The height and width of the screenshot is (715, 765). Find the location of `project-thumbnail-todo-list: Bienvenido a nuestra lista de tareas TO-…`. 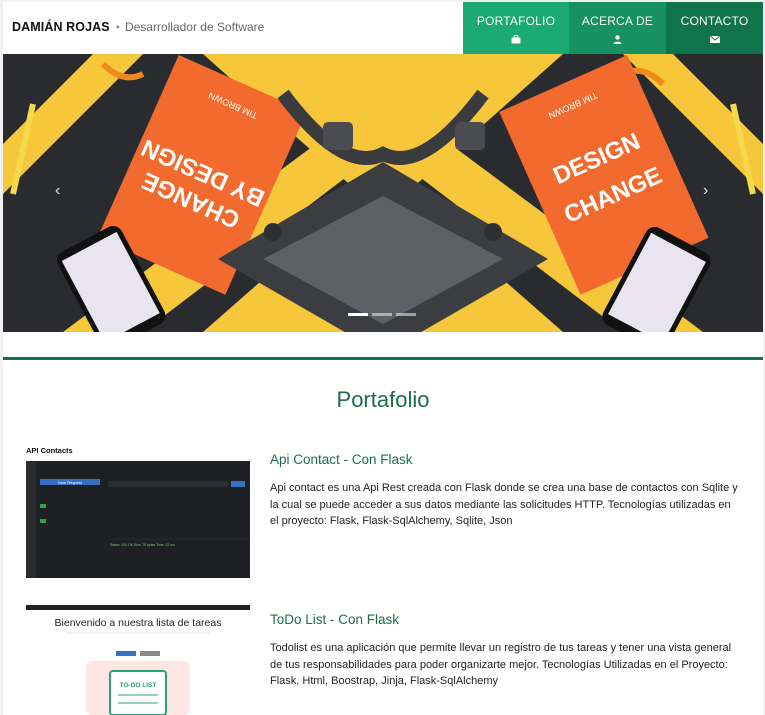

project-thumbnail-todo-list: Bienvenido a nuestra lista de tareas TO-… is located at coordinates (138, 660).